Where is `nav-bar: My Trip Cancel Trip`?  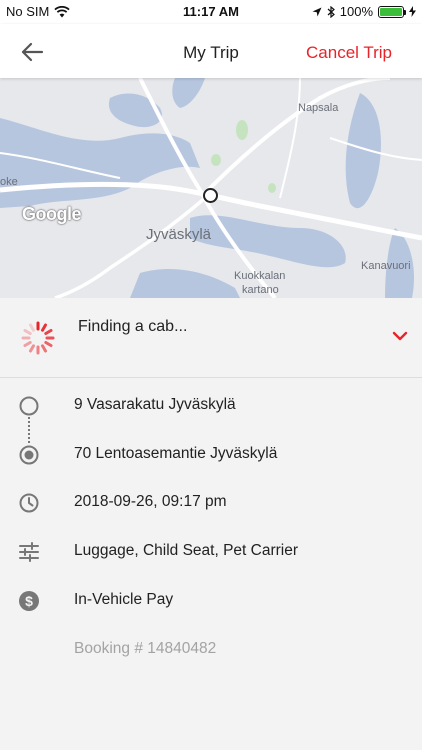
nav-bar: My Trip Cancel Trip is located at coordinates (211, 51).